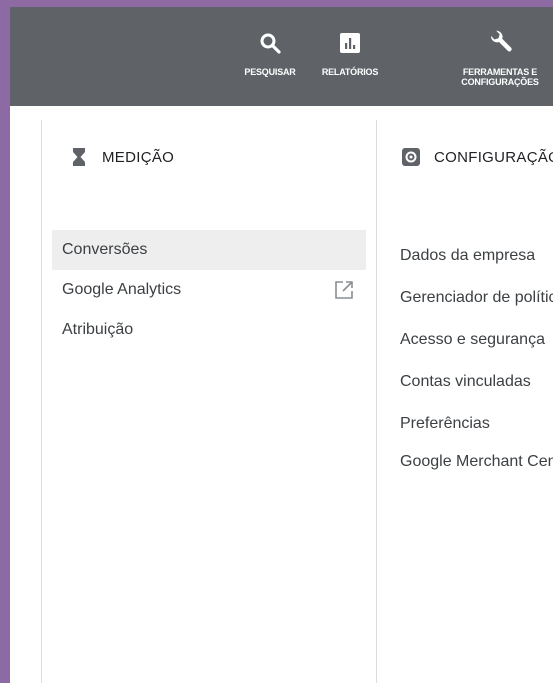 Image resolution: width=553 pixels, height=683 pixels. I want to click on tools-and-settings-button: FERRAMENTAS E CONFIGURAÇÕES, so click(500, 58).